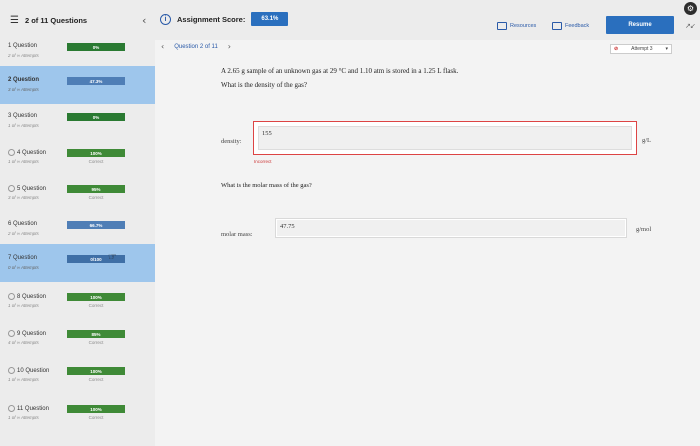 The image size is (700, 446). Describe the element at coordinates (77, 345) in the screenshot. I see `sidebar-item-question-9: 9 Question 4 of ∞ Attempts 85% Correct` at that location.